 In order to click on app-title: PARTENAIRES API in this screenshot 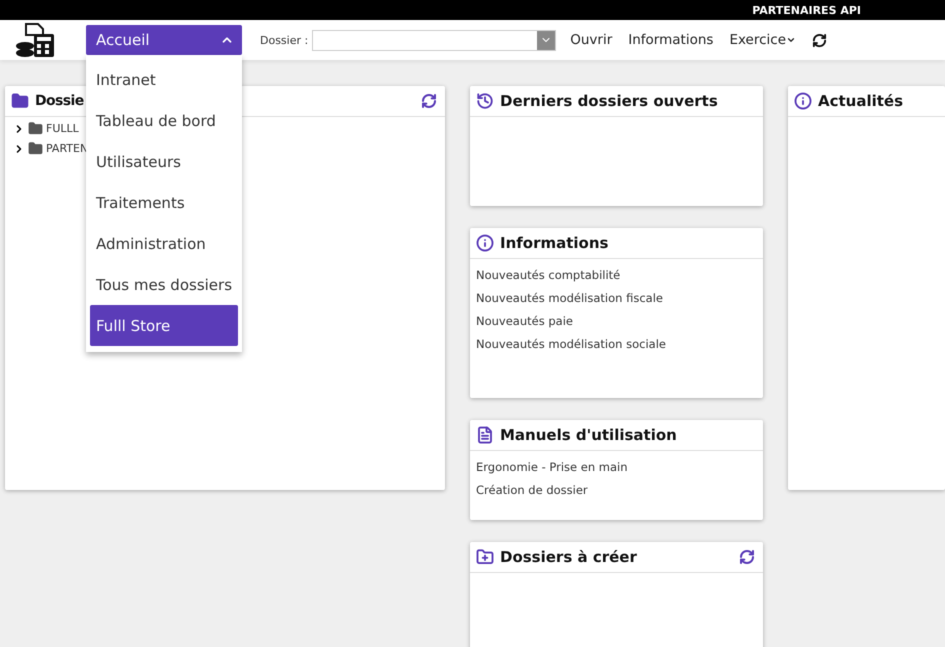, I will do `click(806, 10)`.